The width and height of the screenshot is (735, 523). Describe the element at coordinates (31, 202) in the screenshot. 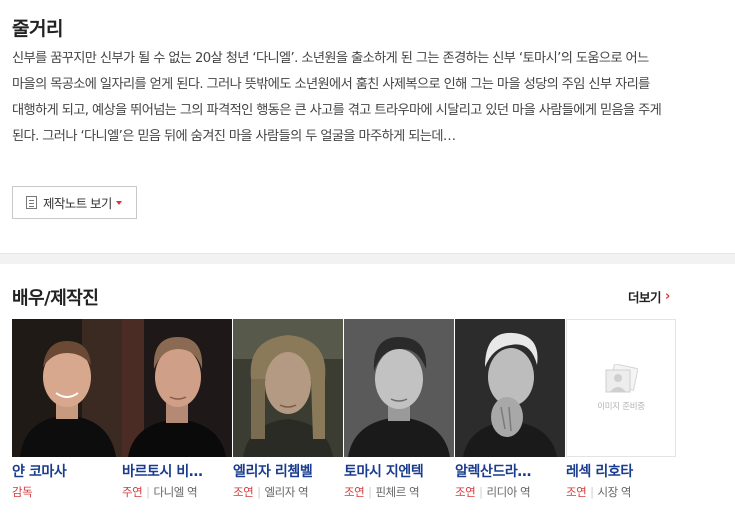

I see `document-icon` at that location.